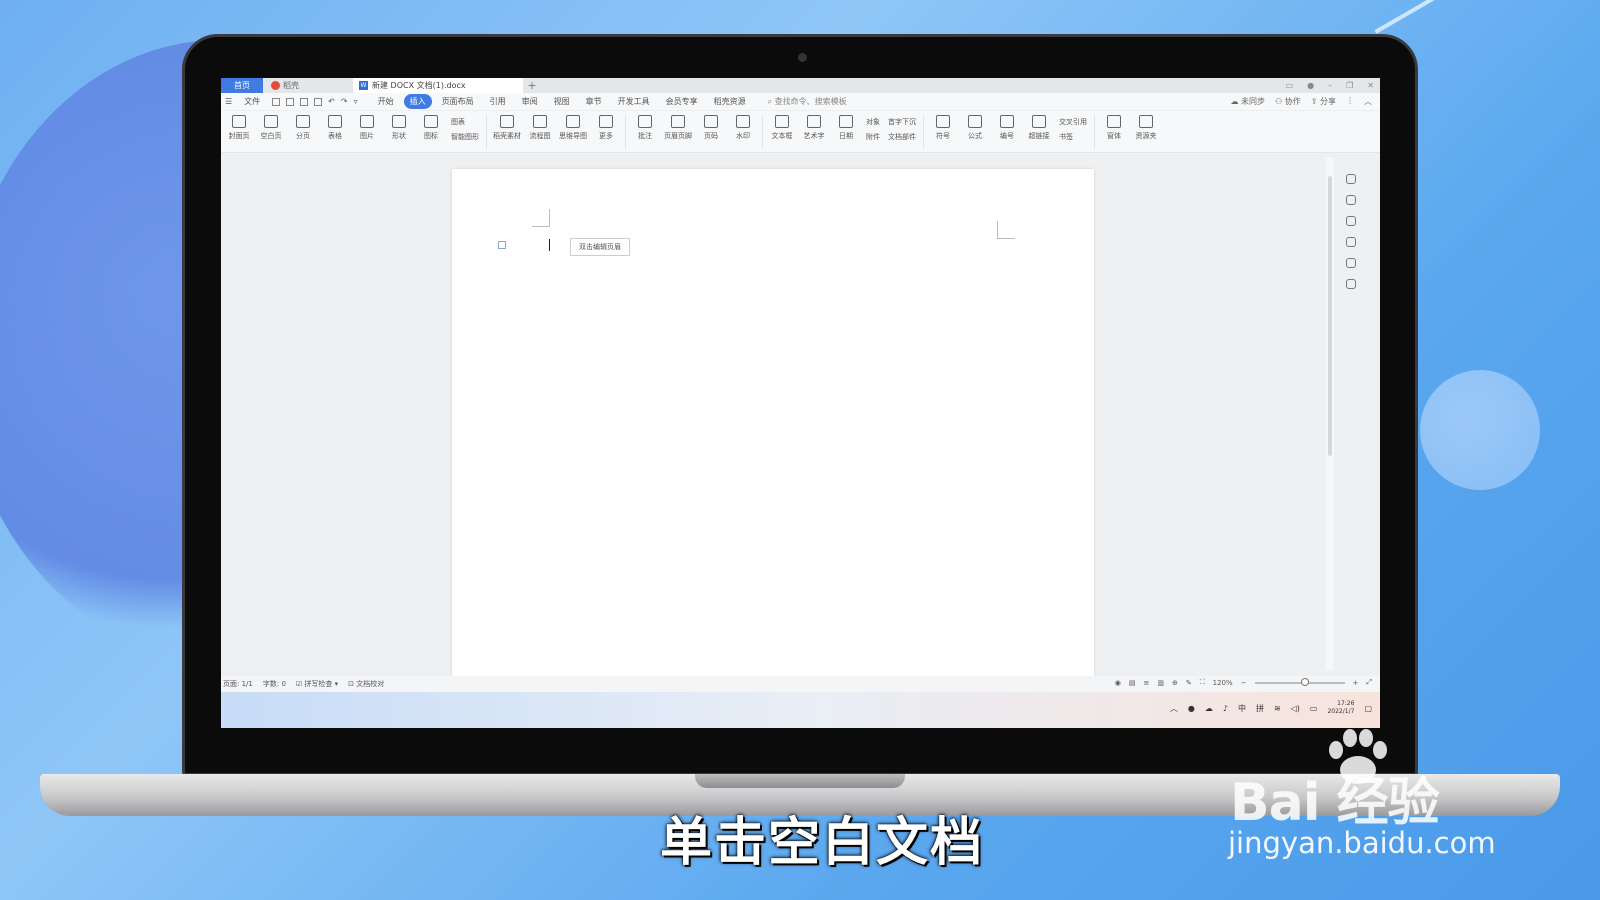 This screenshot has width=1600, height=900. What do you see at coordinates (1114, 128) in the screenshot?
I see `ribbon-button-buttons6-0: 窗体` at bounding box center [1114, 128].